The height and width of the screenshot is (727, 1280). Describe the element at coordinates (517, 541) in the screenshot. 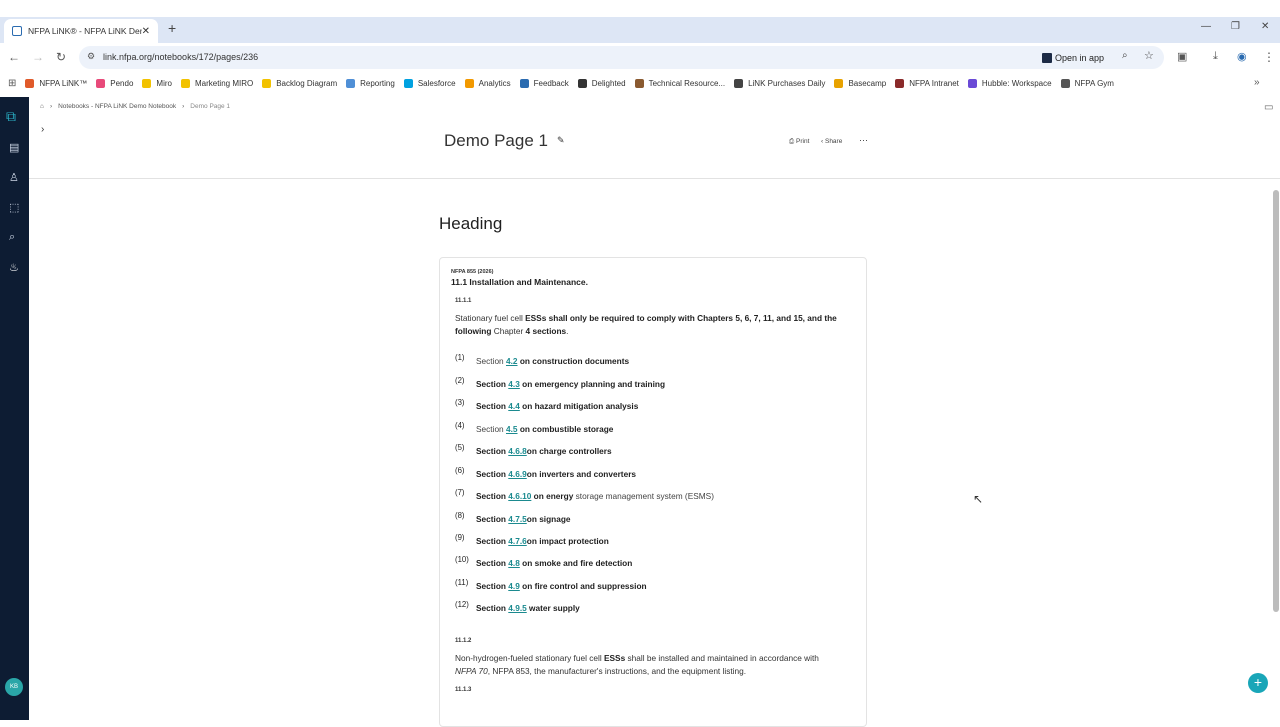

I see `section-link: 4.7.6` at that location.